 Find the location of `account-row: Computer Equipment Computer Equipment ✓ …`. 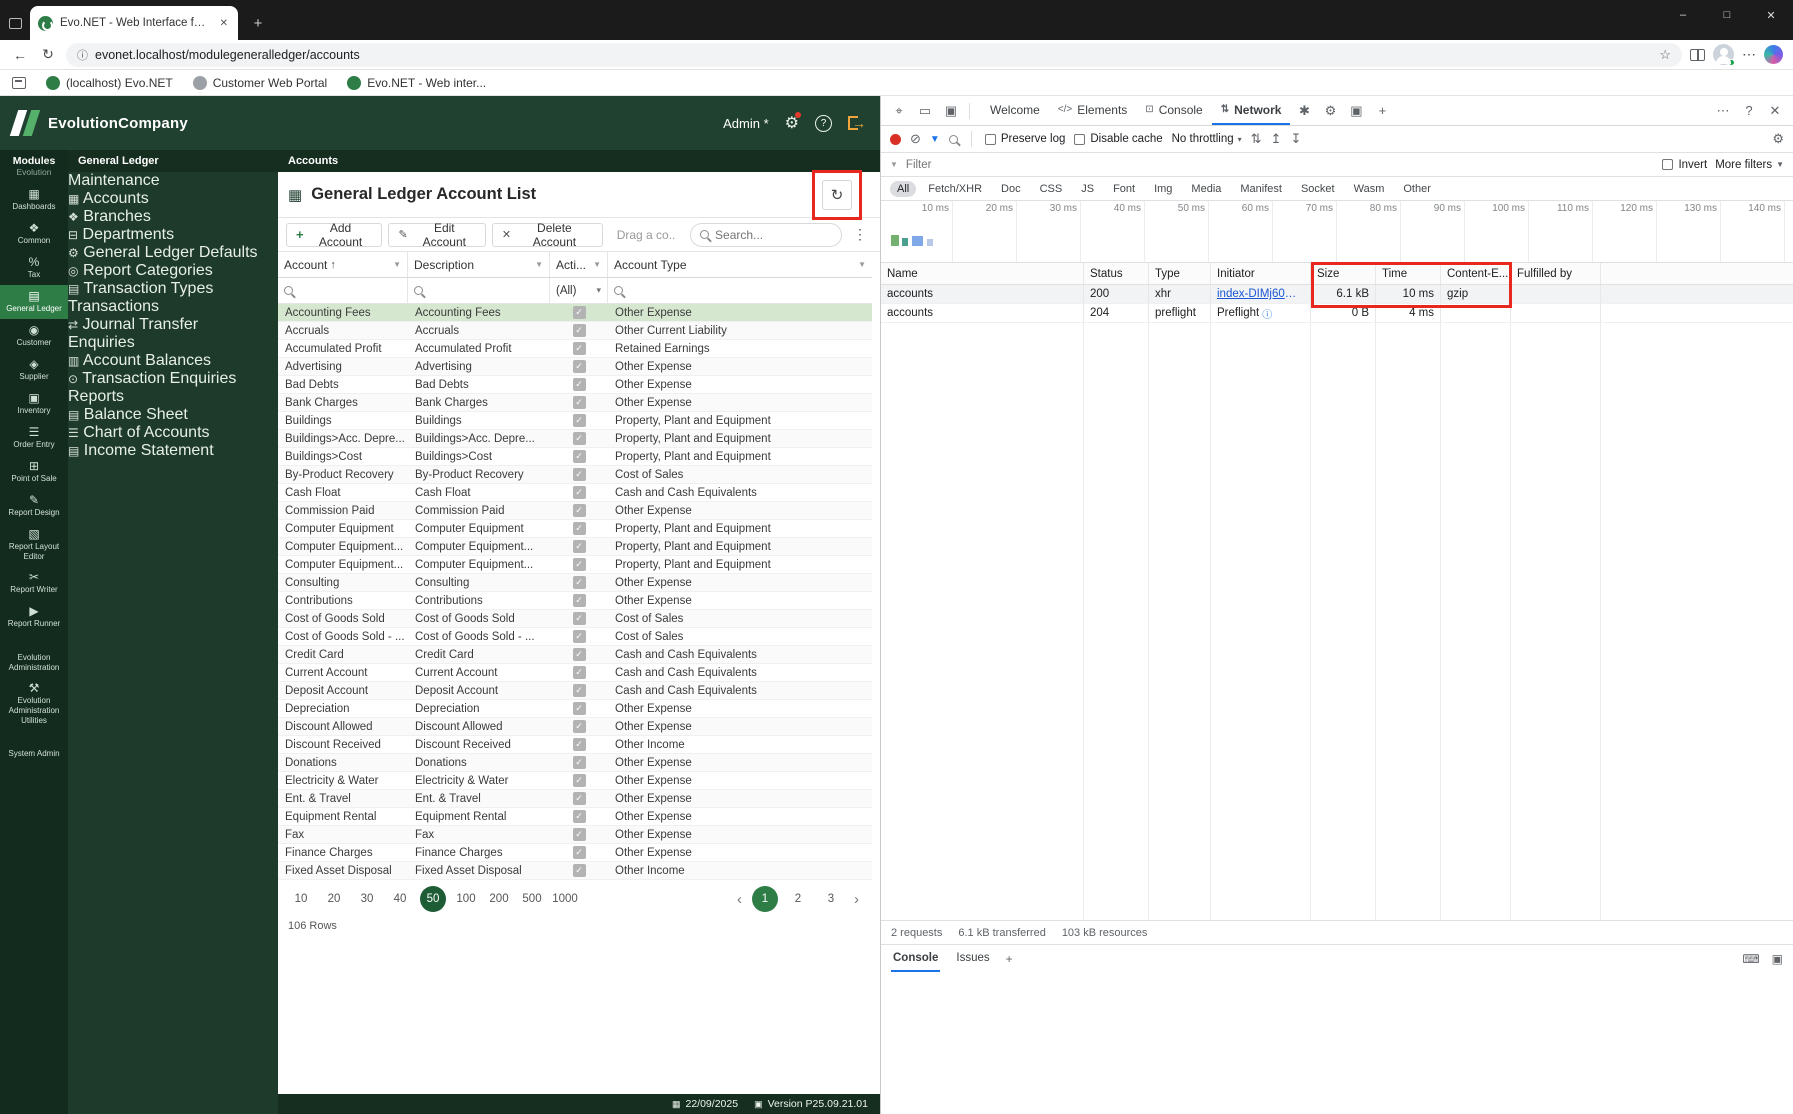

account-row: Computer Equipment Computer Equipment ✓ … is located at coordinates (575, 529).